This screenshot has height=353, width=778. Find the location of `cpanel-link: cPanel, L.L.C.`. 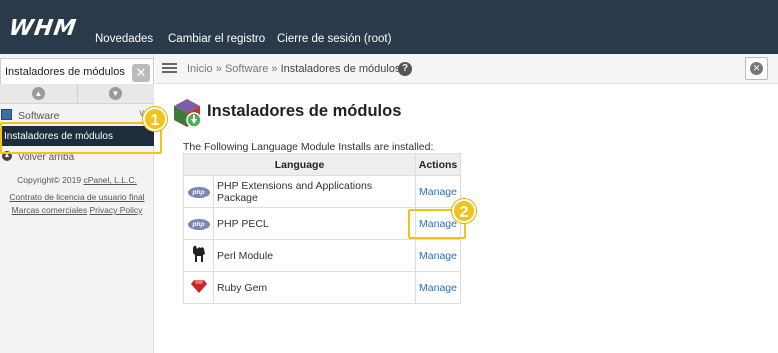

cpanel-link: cPanel, L.L.C. is located at coordinates (109, 180).